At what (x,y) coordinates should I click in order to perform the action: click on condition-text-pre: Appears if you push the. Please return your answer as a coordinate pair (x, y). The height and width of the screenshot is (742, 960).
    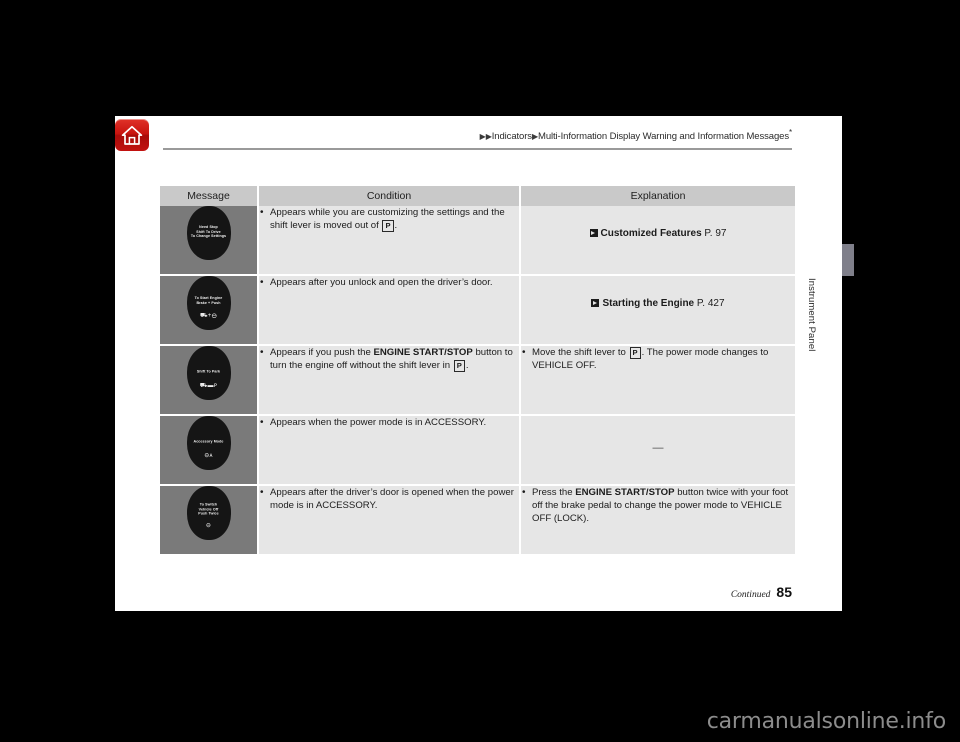
    Looking at the image, I should click on (322, 352).